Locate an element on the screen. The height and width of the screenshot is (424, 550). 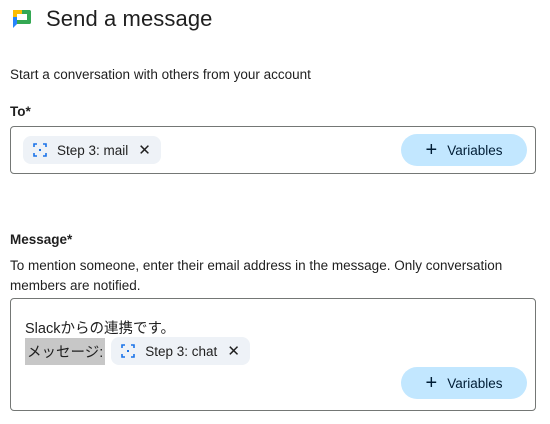
message-line-2: メッセージ: Step 3: chat ✕ is located at coordinates (137, 351).